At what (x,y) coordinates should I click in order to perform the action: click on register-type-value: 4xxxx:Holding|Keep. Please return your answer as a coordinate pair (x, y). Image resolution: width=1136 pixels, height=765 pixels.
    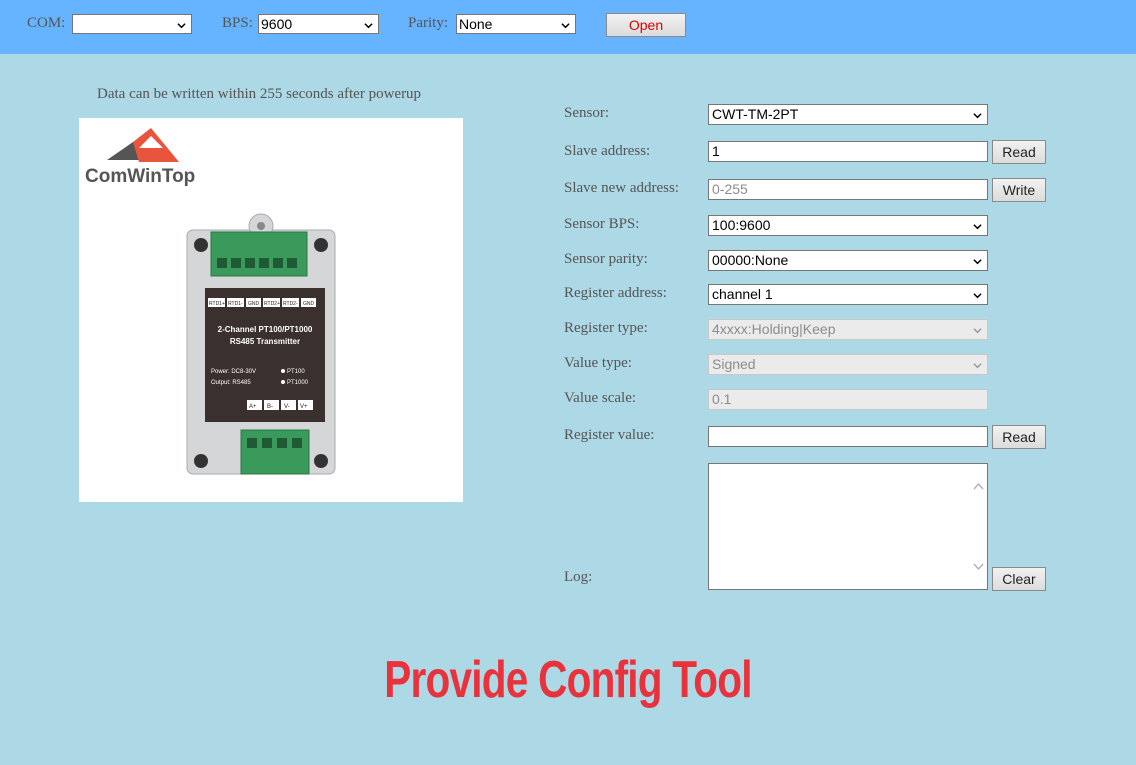
    Looking at the image, I should click on (774, 329).